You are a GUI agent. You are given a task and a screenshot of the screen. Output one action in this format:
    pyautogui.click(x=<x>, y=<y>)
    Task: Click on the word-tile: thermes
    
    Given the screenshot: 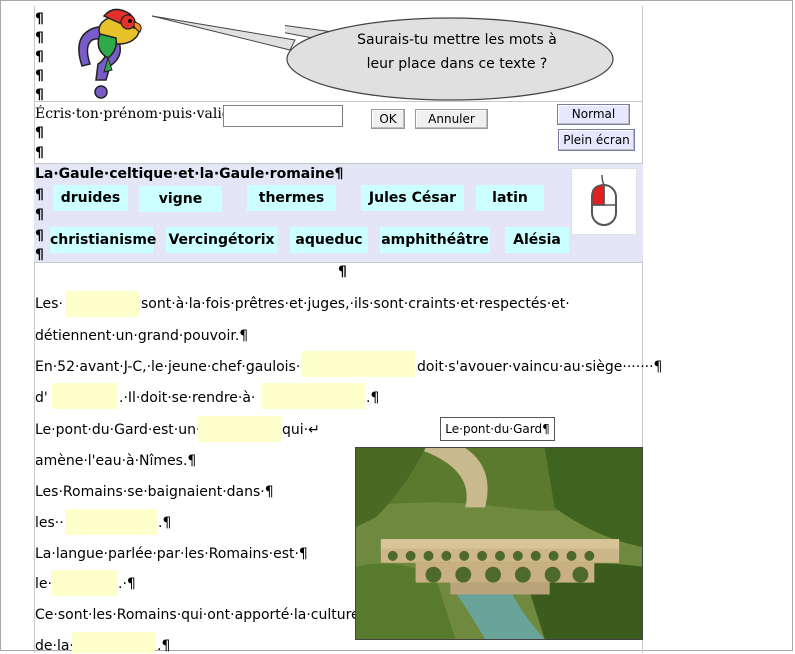 What is the action you would take?
    pyautogui.click(x=291, y=198)
    